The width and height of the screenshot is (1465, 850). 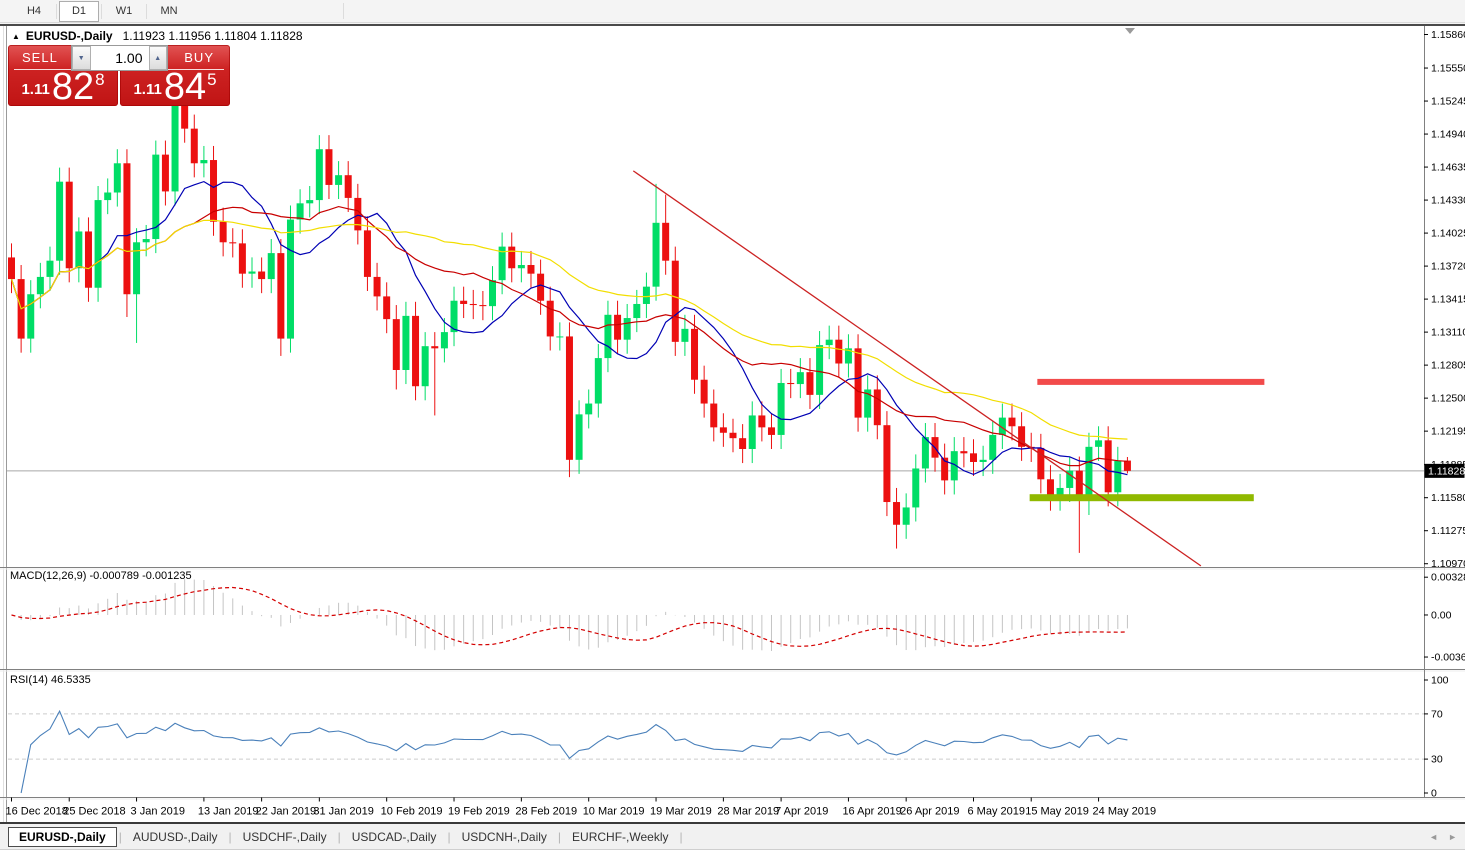 I want to click on chevron-up-icon: ▲, so click(x=158, y=58).